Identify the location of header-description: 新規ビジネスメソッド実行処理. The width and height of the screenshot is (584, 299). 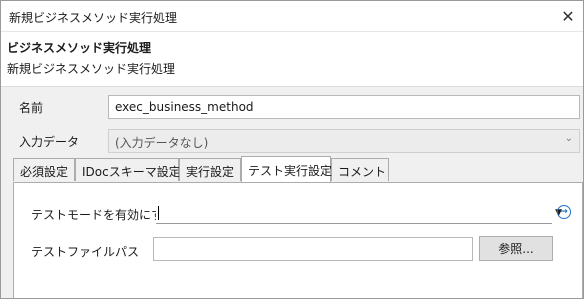
(91, 69).